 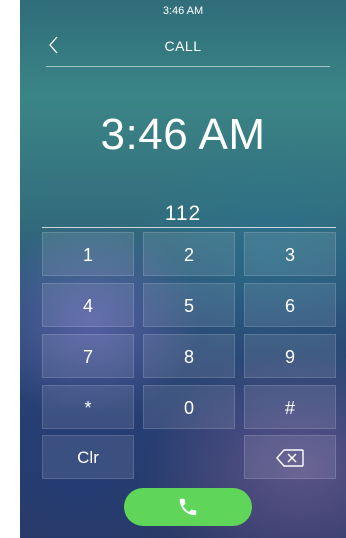 What do you see at coordinates (290, 407) in the screenshot?
I see `key-hash: #` at bounding box center [290, 407].